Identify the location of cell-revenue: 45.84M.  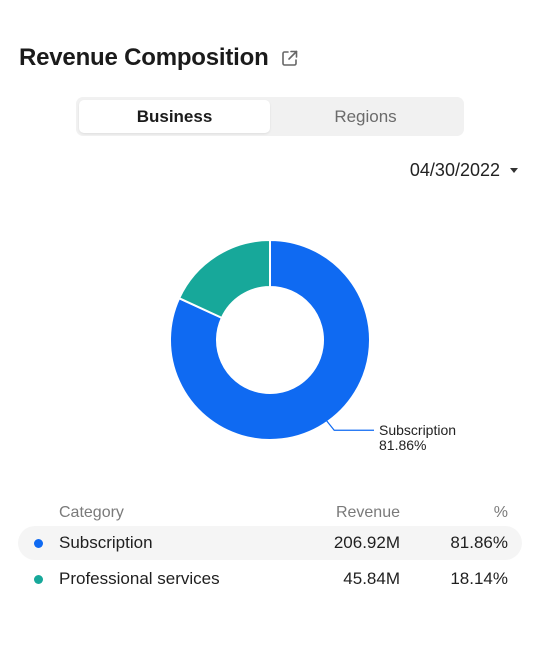
(371, 578).